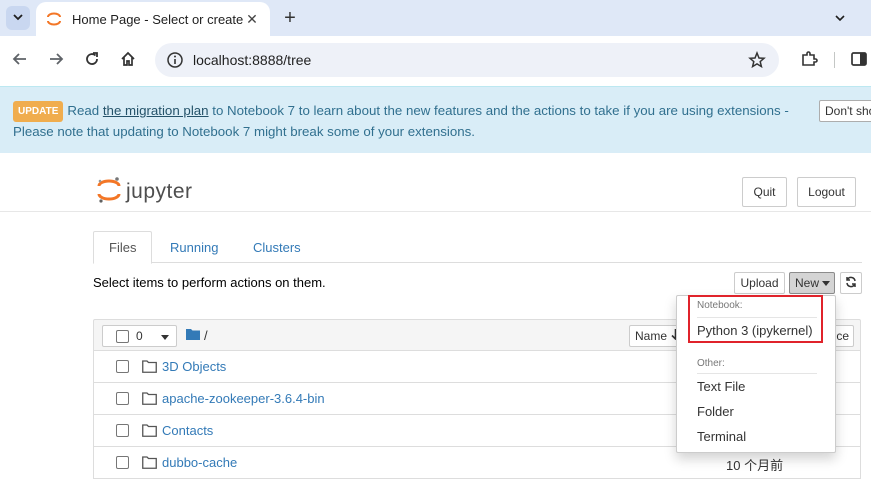  I want to click on breadcrumb: /, so click(197, 335).